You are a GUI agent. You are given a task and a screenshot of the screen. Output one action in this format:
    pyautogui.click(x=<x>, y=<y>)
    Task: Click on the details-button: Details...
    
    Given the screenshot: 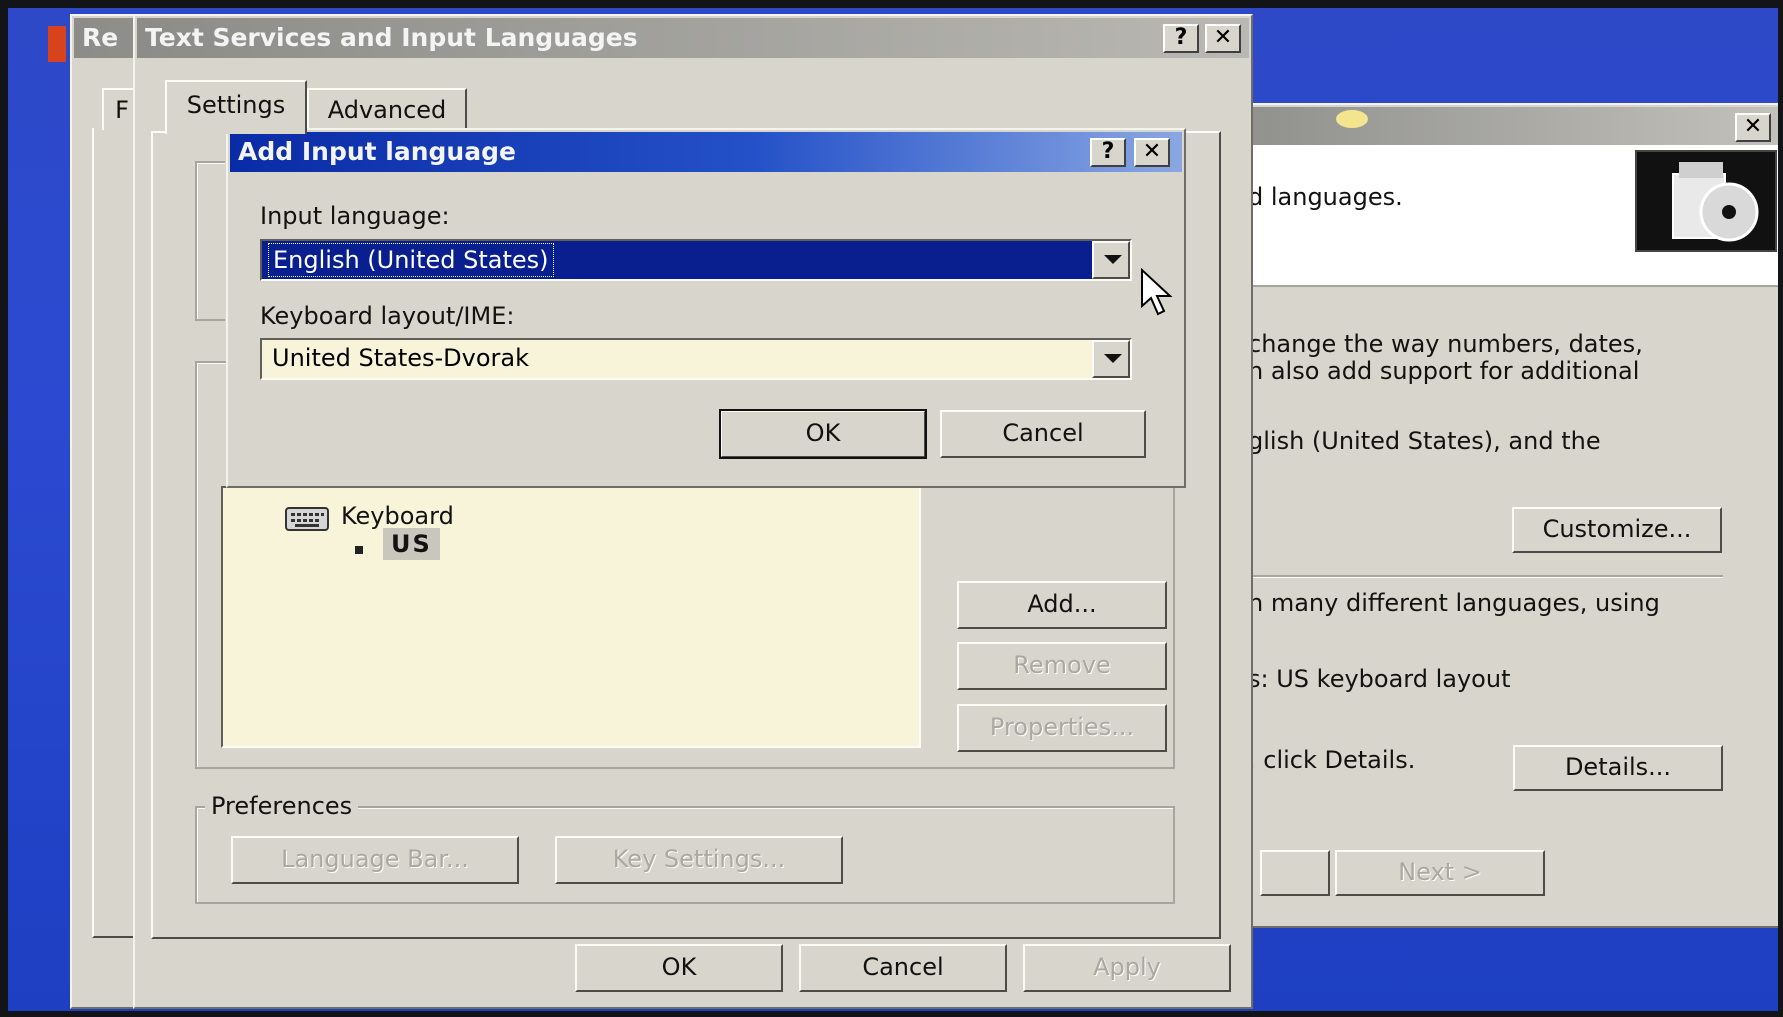 What is the action you would take?
    pyautogui.click(x=1618, y=768)
    